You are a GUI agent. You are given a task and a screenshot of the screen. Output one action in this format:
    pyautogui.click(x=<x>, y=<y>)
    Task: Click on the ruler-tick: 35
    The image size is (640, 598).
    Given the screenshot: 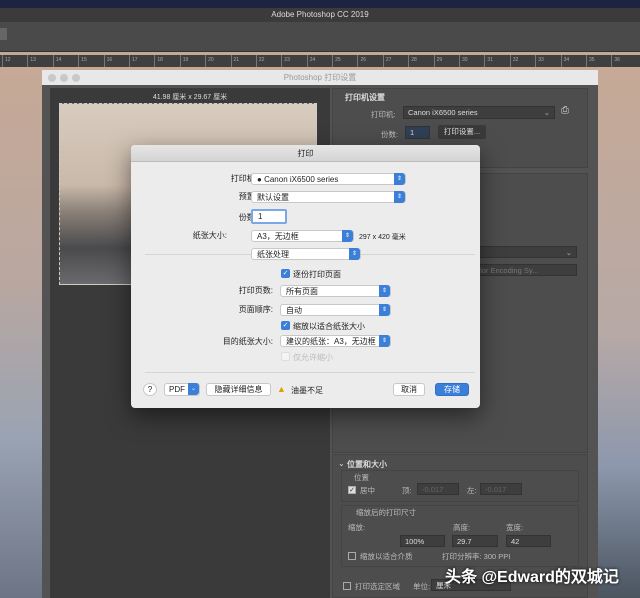 What is the action you would take?
    pyautogui.click(x=598, y=61)
    